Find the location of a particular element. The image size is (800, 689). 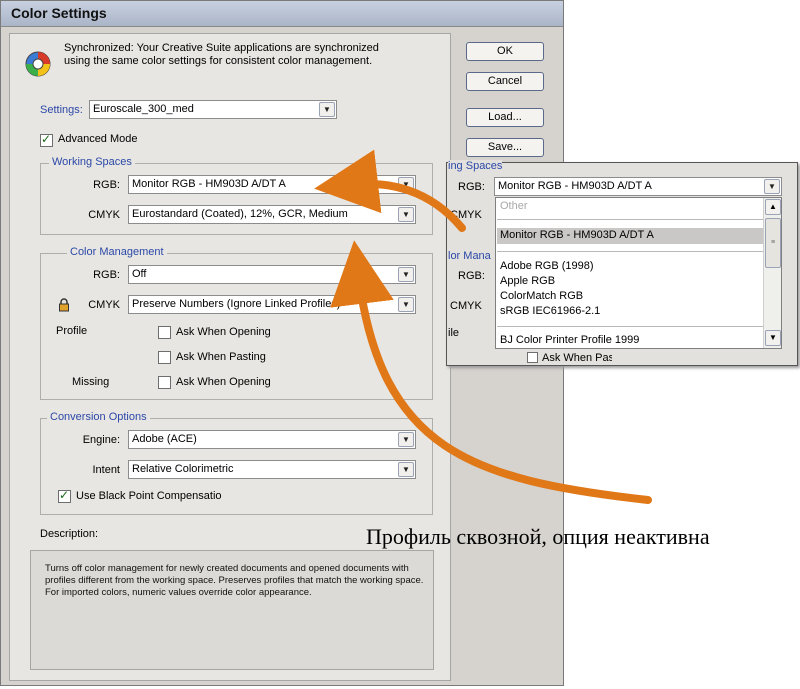

list-item: ColorMatch RGB is located at coordinates (541, 296).